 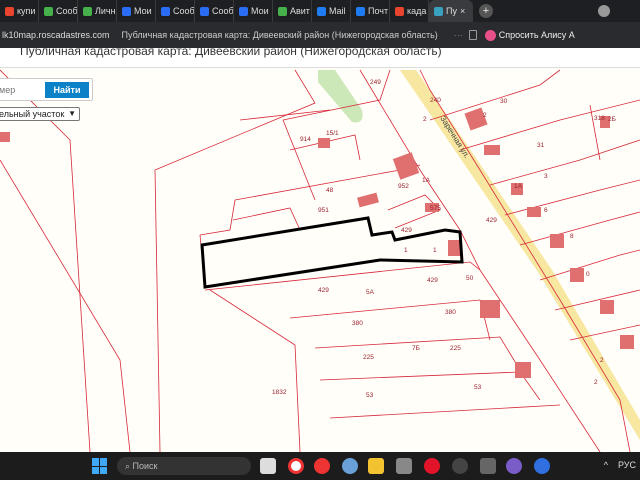 I want to click on url-field: lk10map.roscadastres.com, so click(x=56, y=35).